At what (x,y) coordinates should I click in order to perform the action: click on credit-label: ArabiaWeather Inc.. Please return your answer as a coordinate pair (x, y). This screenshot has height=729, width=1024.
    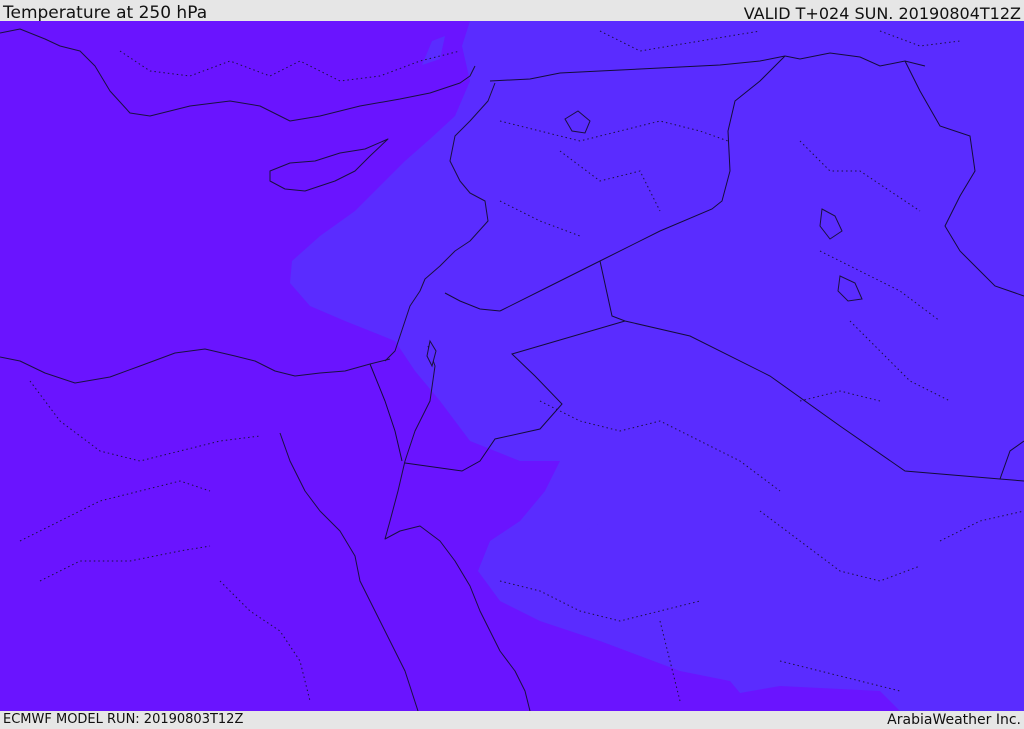
    Looking at the image, I should click on (954, 720).